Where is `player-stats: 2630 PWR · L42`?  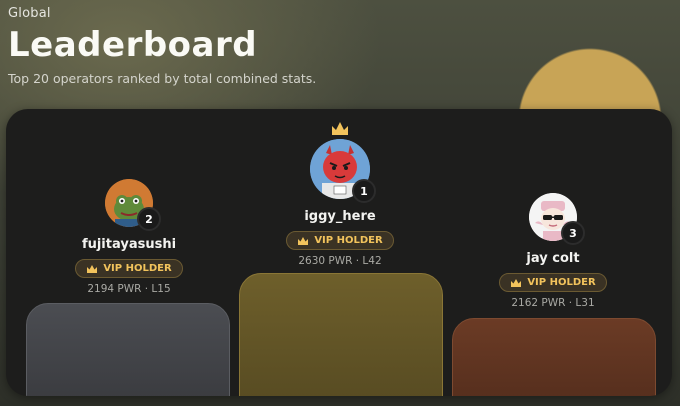 player-stats: 2630 PWR · L42 is located at coordinates (340, 261).